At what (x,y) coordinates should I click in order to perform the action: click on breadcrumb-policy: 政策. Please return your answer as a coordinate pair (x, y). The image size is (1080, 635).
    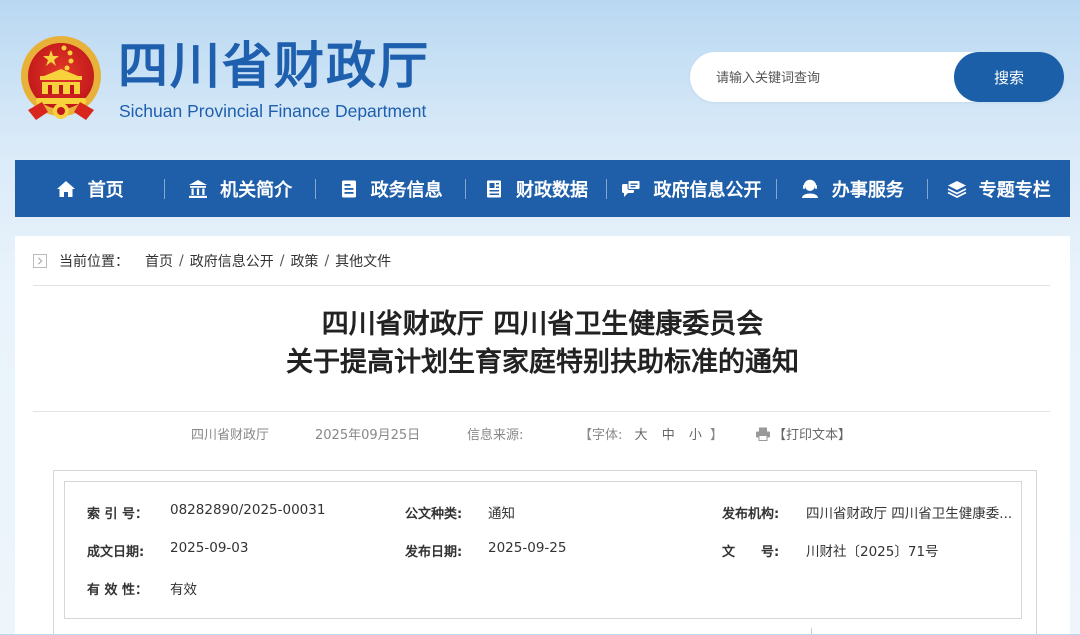
    Looking at the image, I should click on (304, 261).